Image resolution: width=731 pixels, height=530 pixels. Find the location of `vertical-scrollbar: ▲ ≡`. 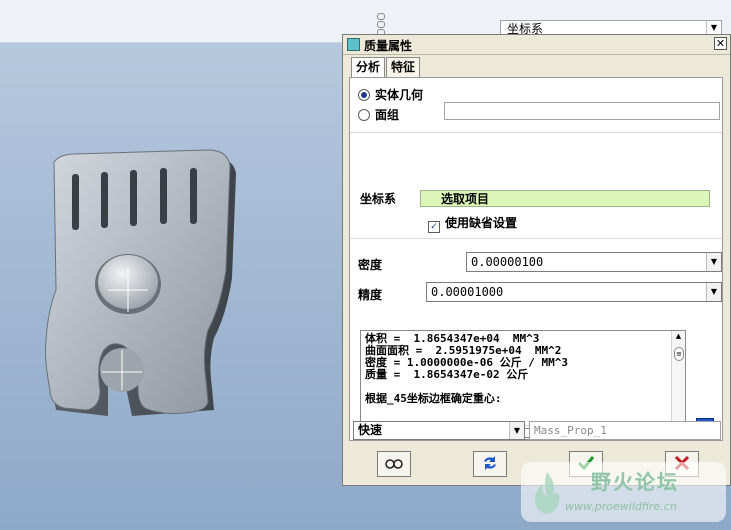

vertical-scrollbar: ▲ ≡ is located at coordinates (678, 379).